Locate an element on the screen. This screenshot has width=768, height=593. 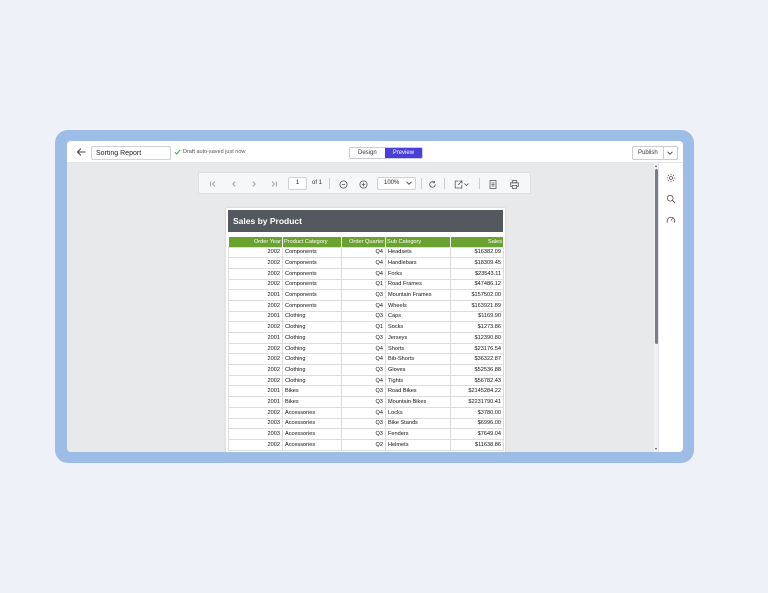
table-row: 2002 Components Q4 Forks $23543.11 is located at coordinates (366, 273).